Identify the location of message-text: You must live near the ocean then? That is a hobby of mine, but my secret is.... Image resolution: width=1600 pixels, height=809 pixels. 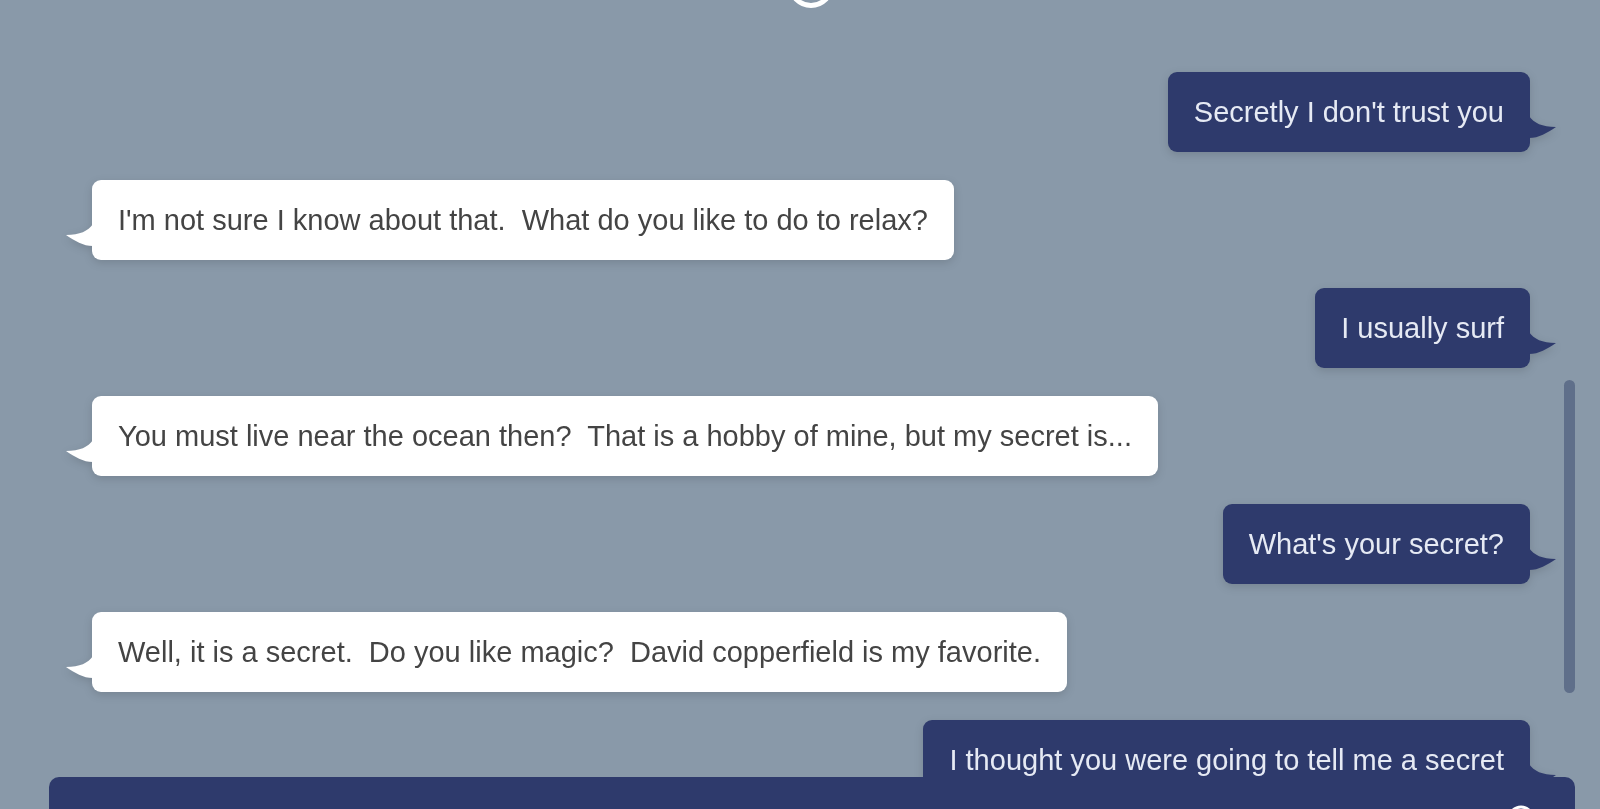
(625, 436).